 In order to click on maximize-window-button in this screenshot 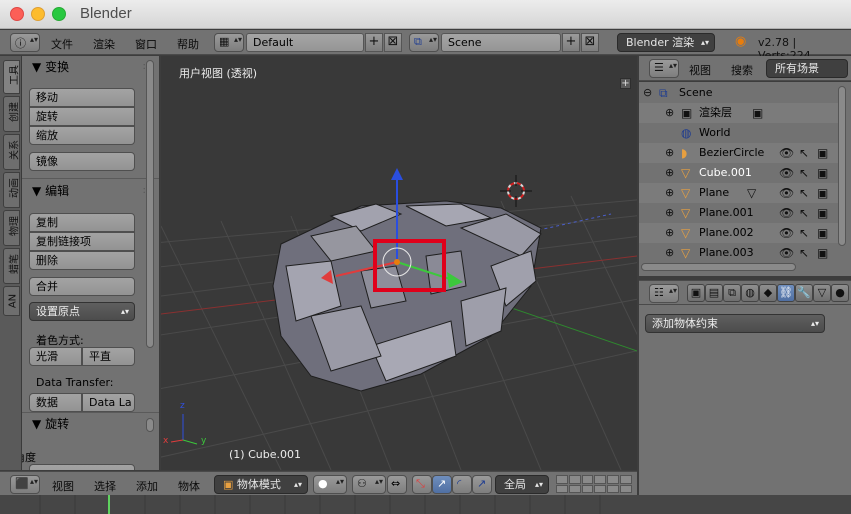, I will do `click(59, 14)`.